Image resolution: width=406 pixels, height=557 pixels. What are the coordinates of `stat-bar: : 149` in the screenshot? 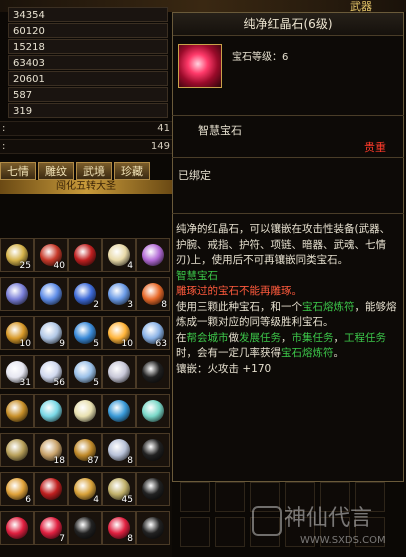 It's located at (86, 146).